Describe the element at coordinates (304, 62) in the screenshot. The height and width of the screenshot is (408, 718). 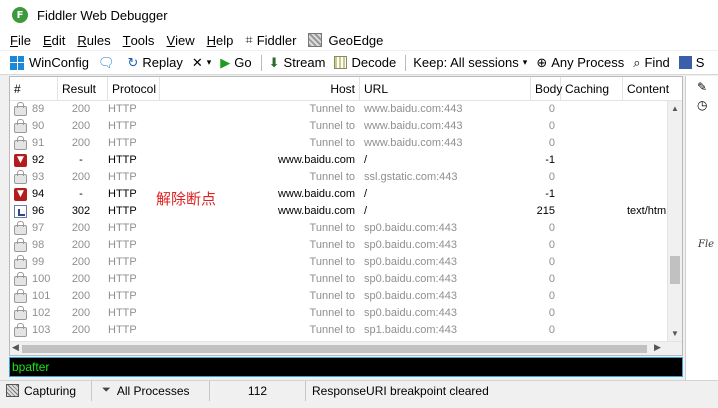
I see `stream-label: Stream` at that location.